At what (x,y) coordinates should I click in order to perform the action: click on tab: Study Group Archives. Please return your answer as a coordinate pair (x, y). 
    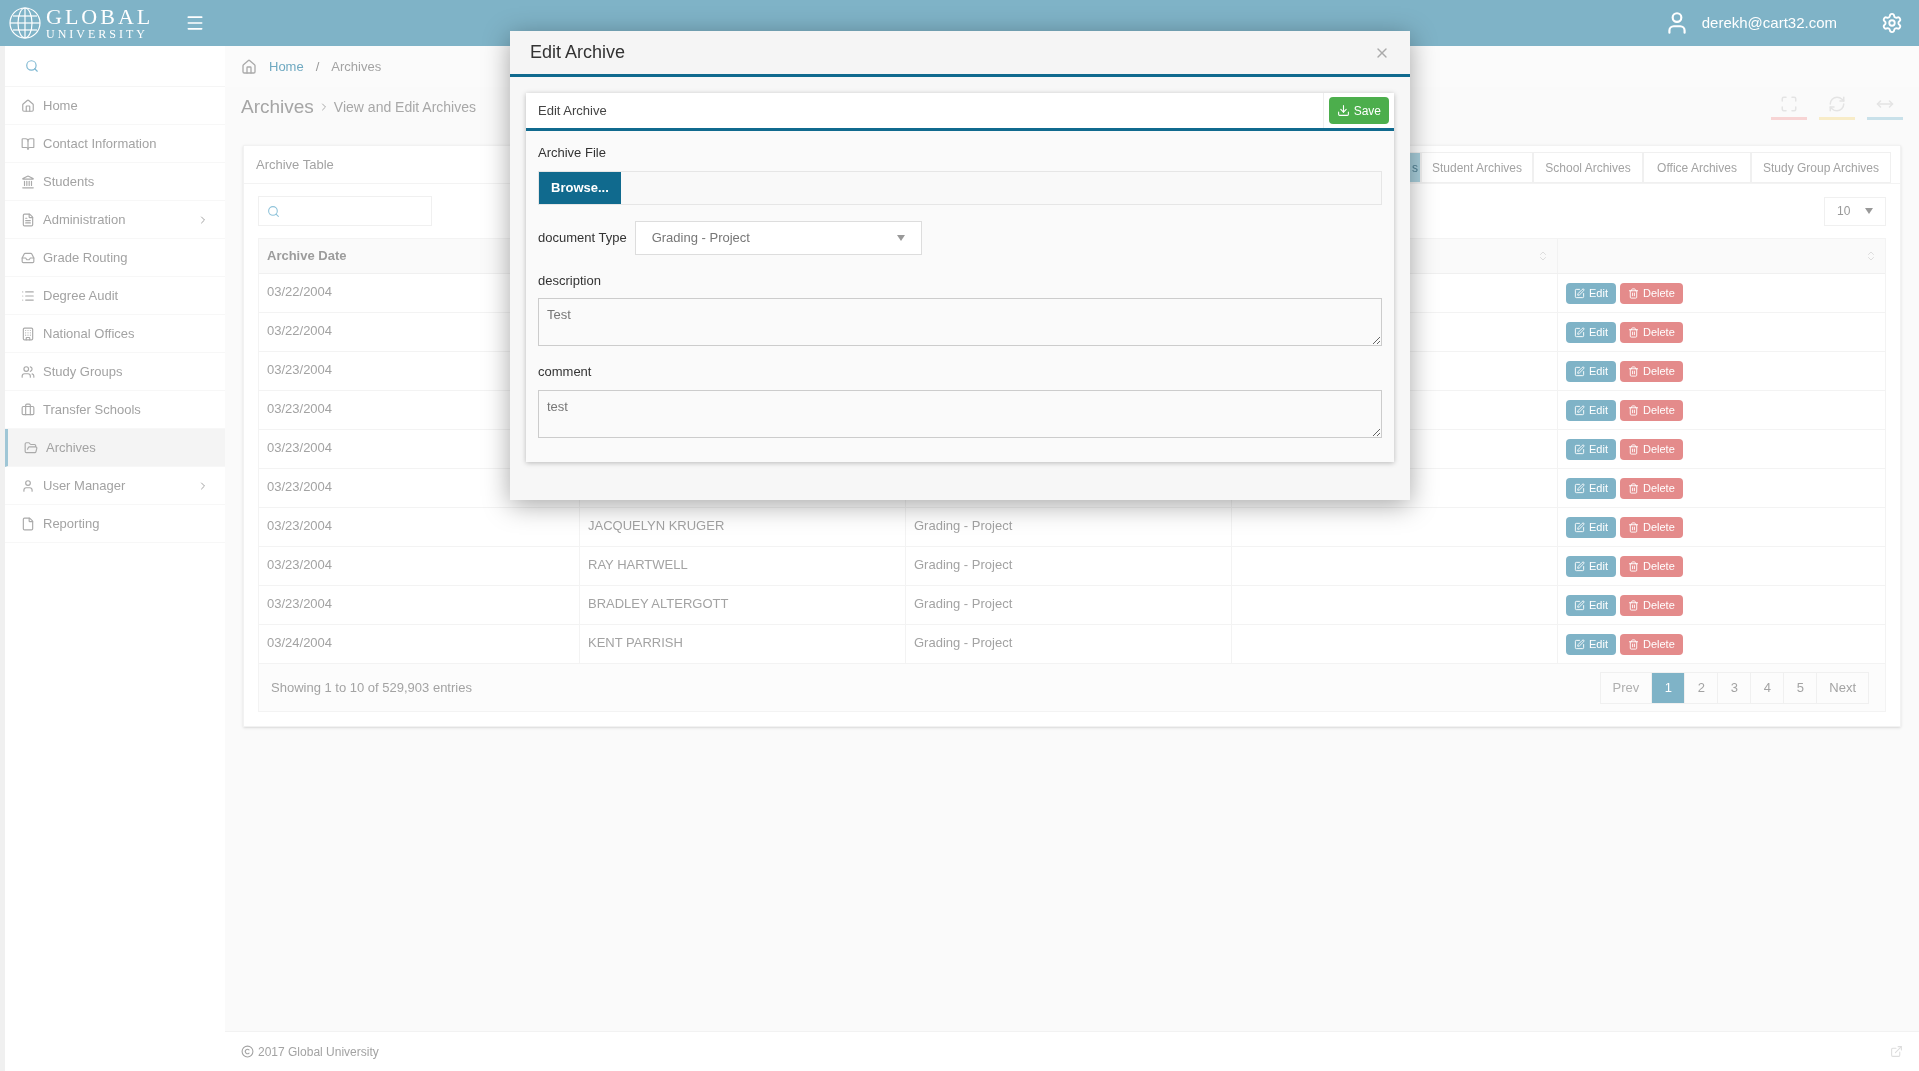
    Looking at the image, I should click on (1821, 167).